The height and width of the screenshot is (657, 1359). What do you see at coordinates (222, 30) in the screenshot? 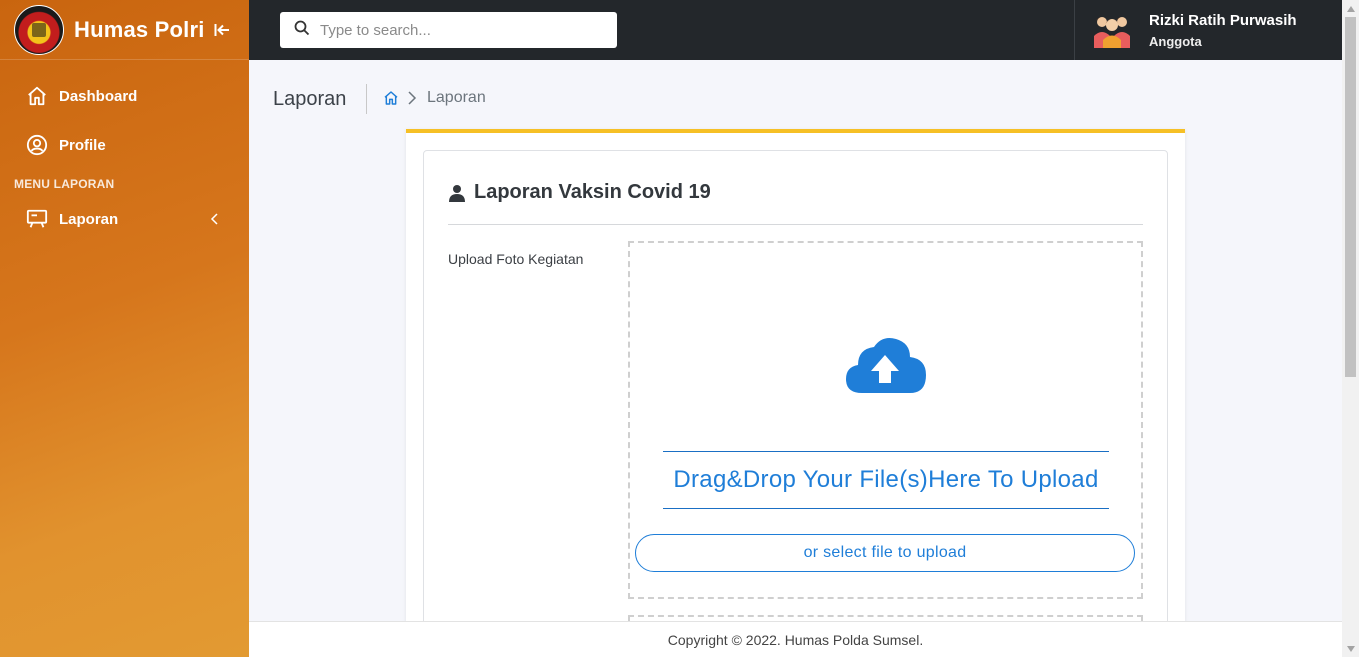
I see `collapse-sidebar-icon` at bounding box center [222, 30].